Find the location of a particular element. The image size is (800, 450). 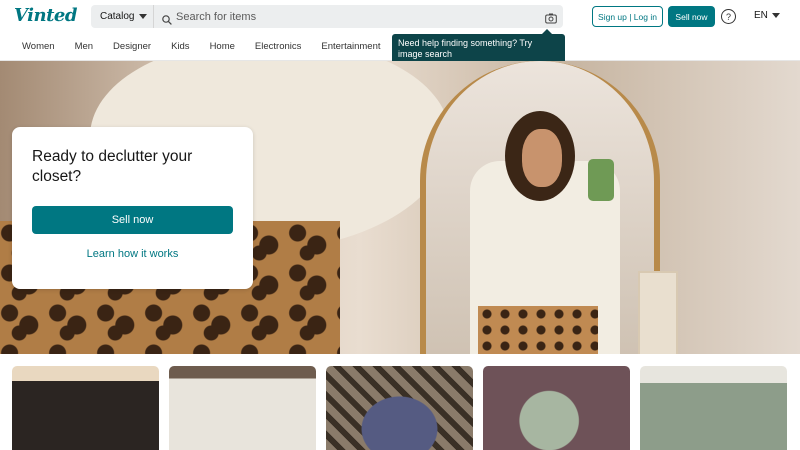

vinted-logo: Vinted is located at coordinates (45, 15).